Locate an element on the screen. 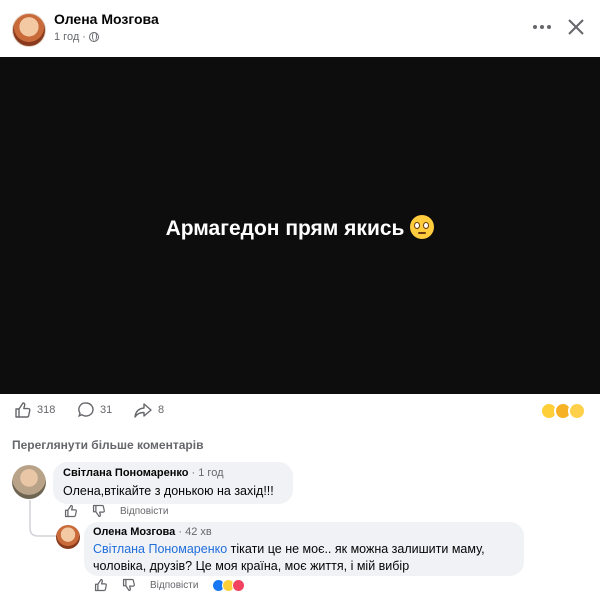 Image resolution: width=600 pixels, height=606 pixels. comment-button: 31 is located at coordinates (94, 410).